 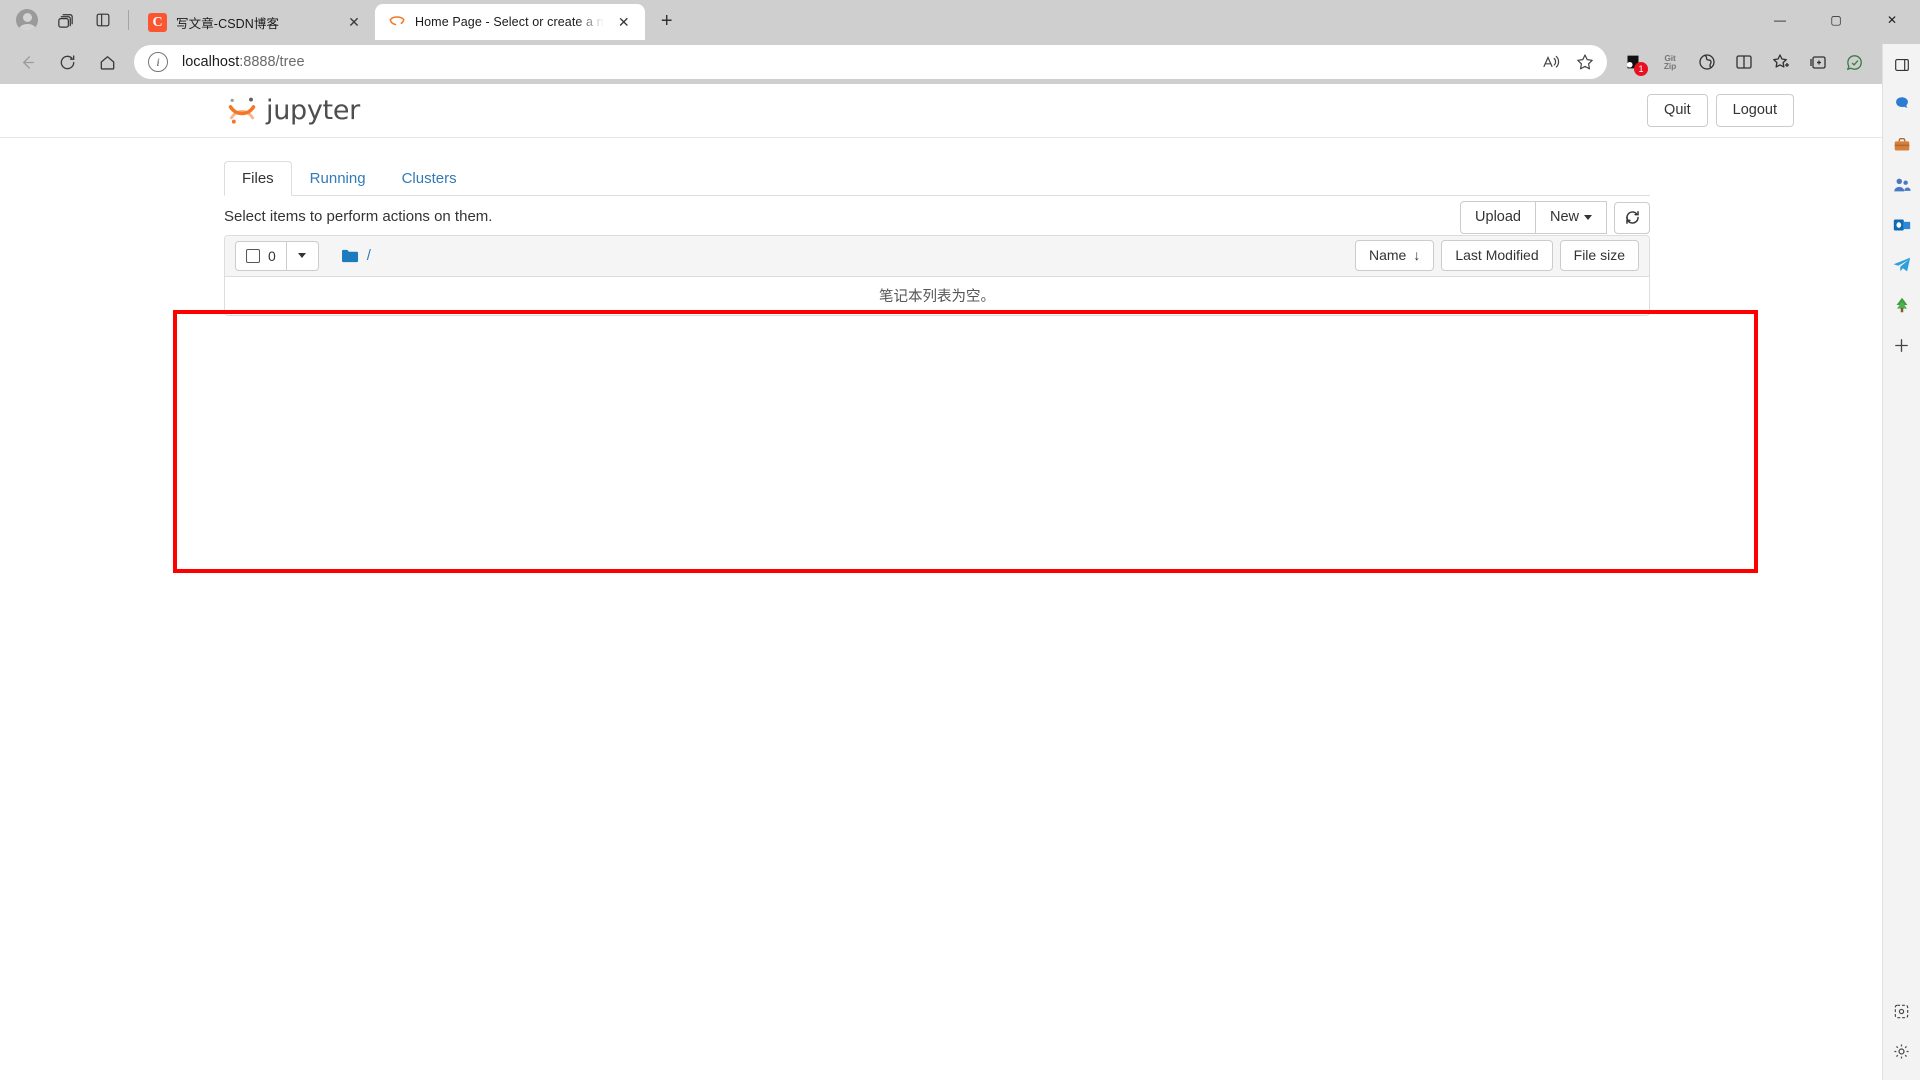 I want to click on upload-button: Upload, so click(x=1498, y=218).